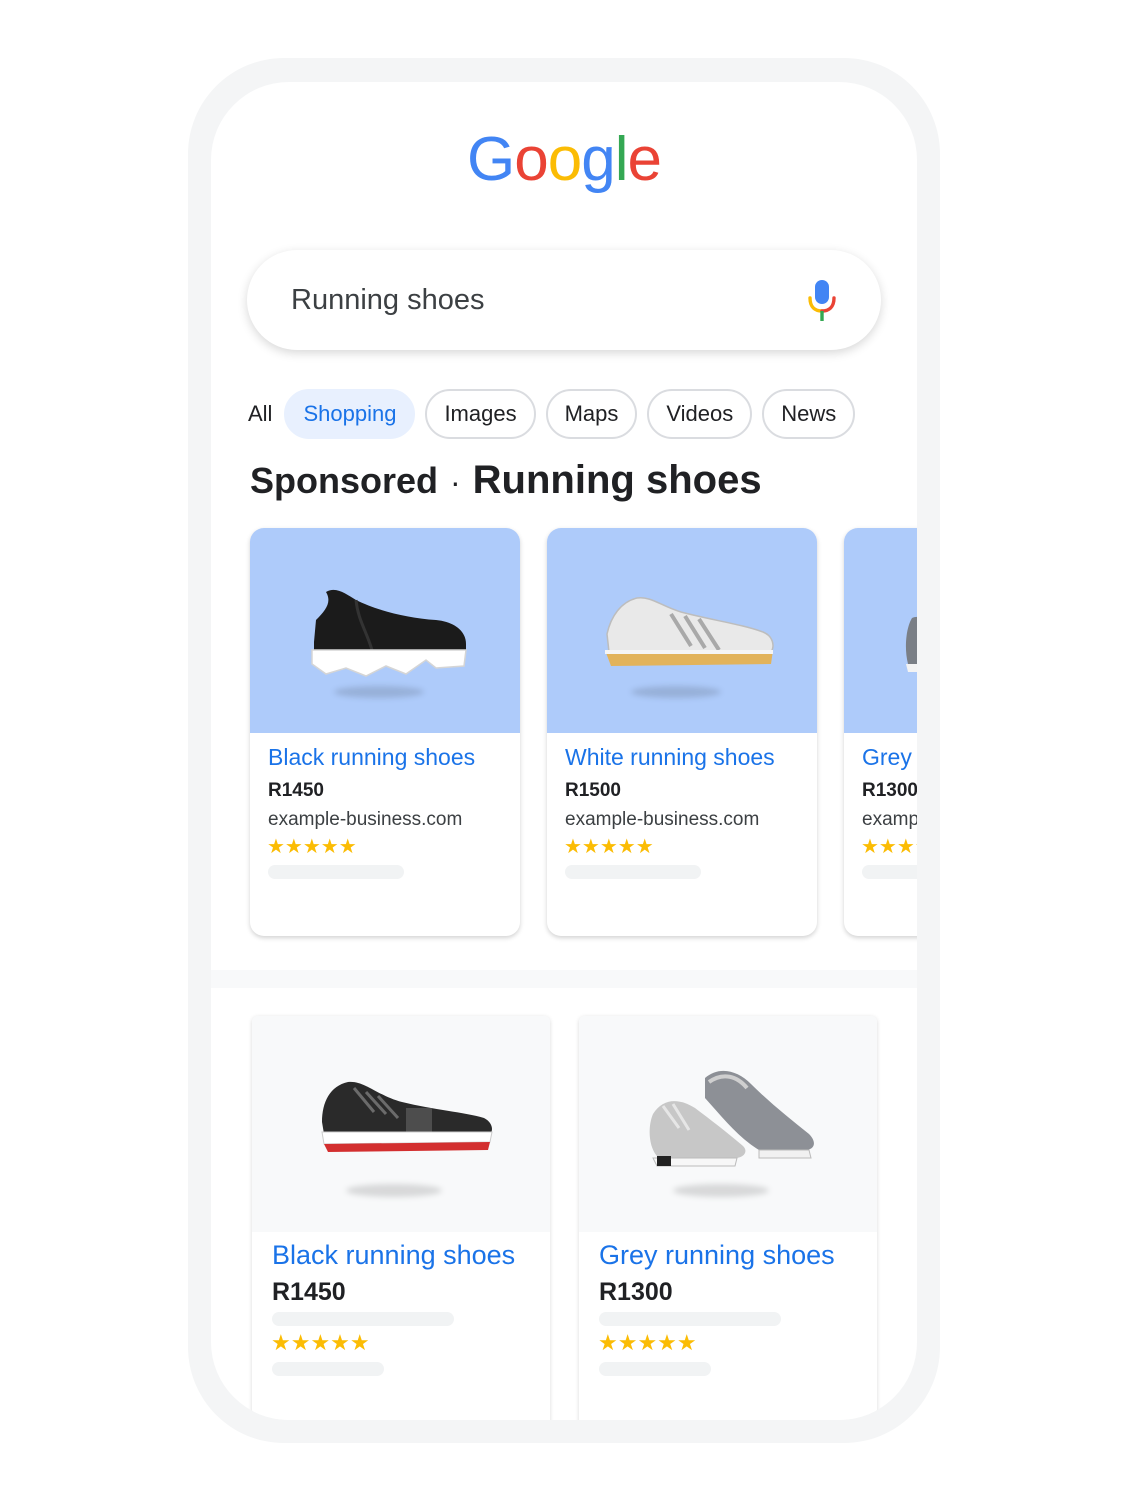 This screenshot has height=1500, width=1125. What do you see at coordinates (593, 790) in the screenshot?
I see `product-price: R1500` at bounding box center [593, 790].